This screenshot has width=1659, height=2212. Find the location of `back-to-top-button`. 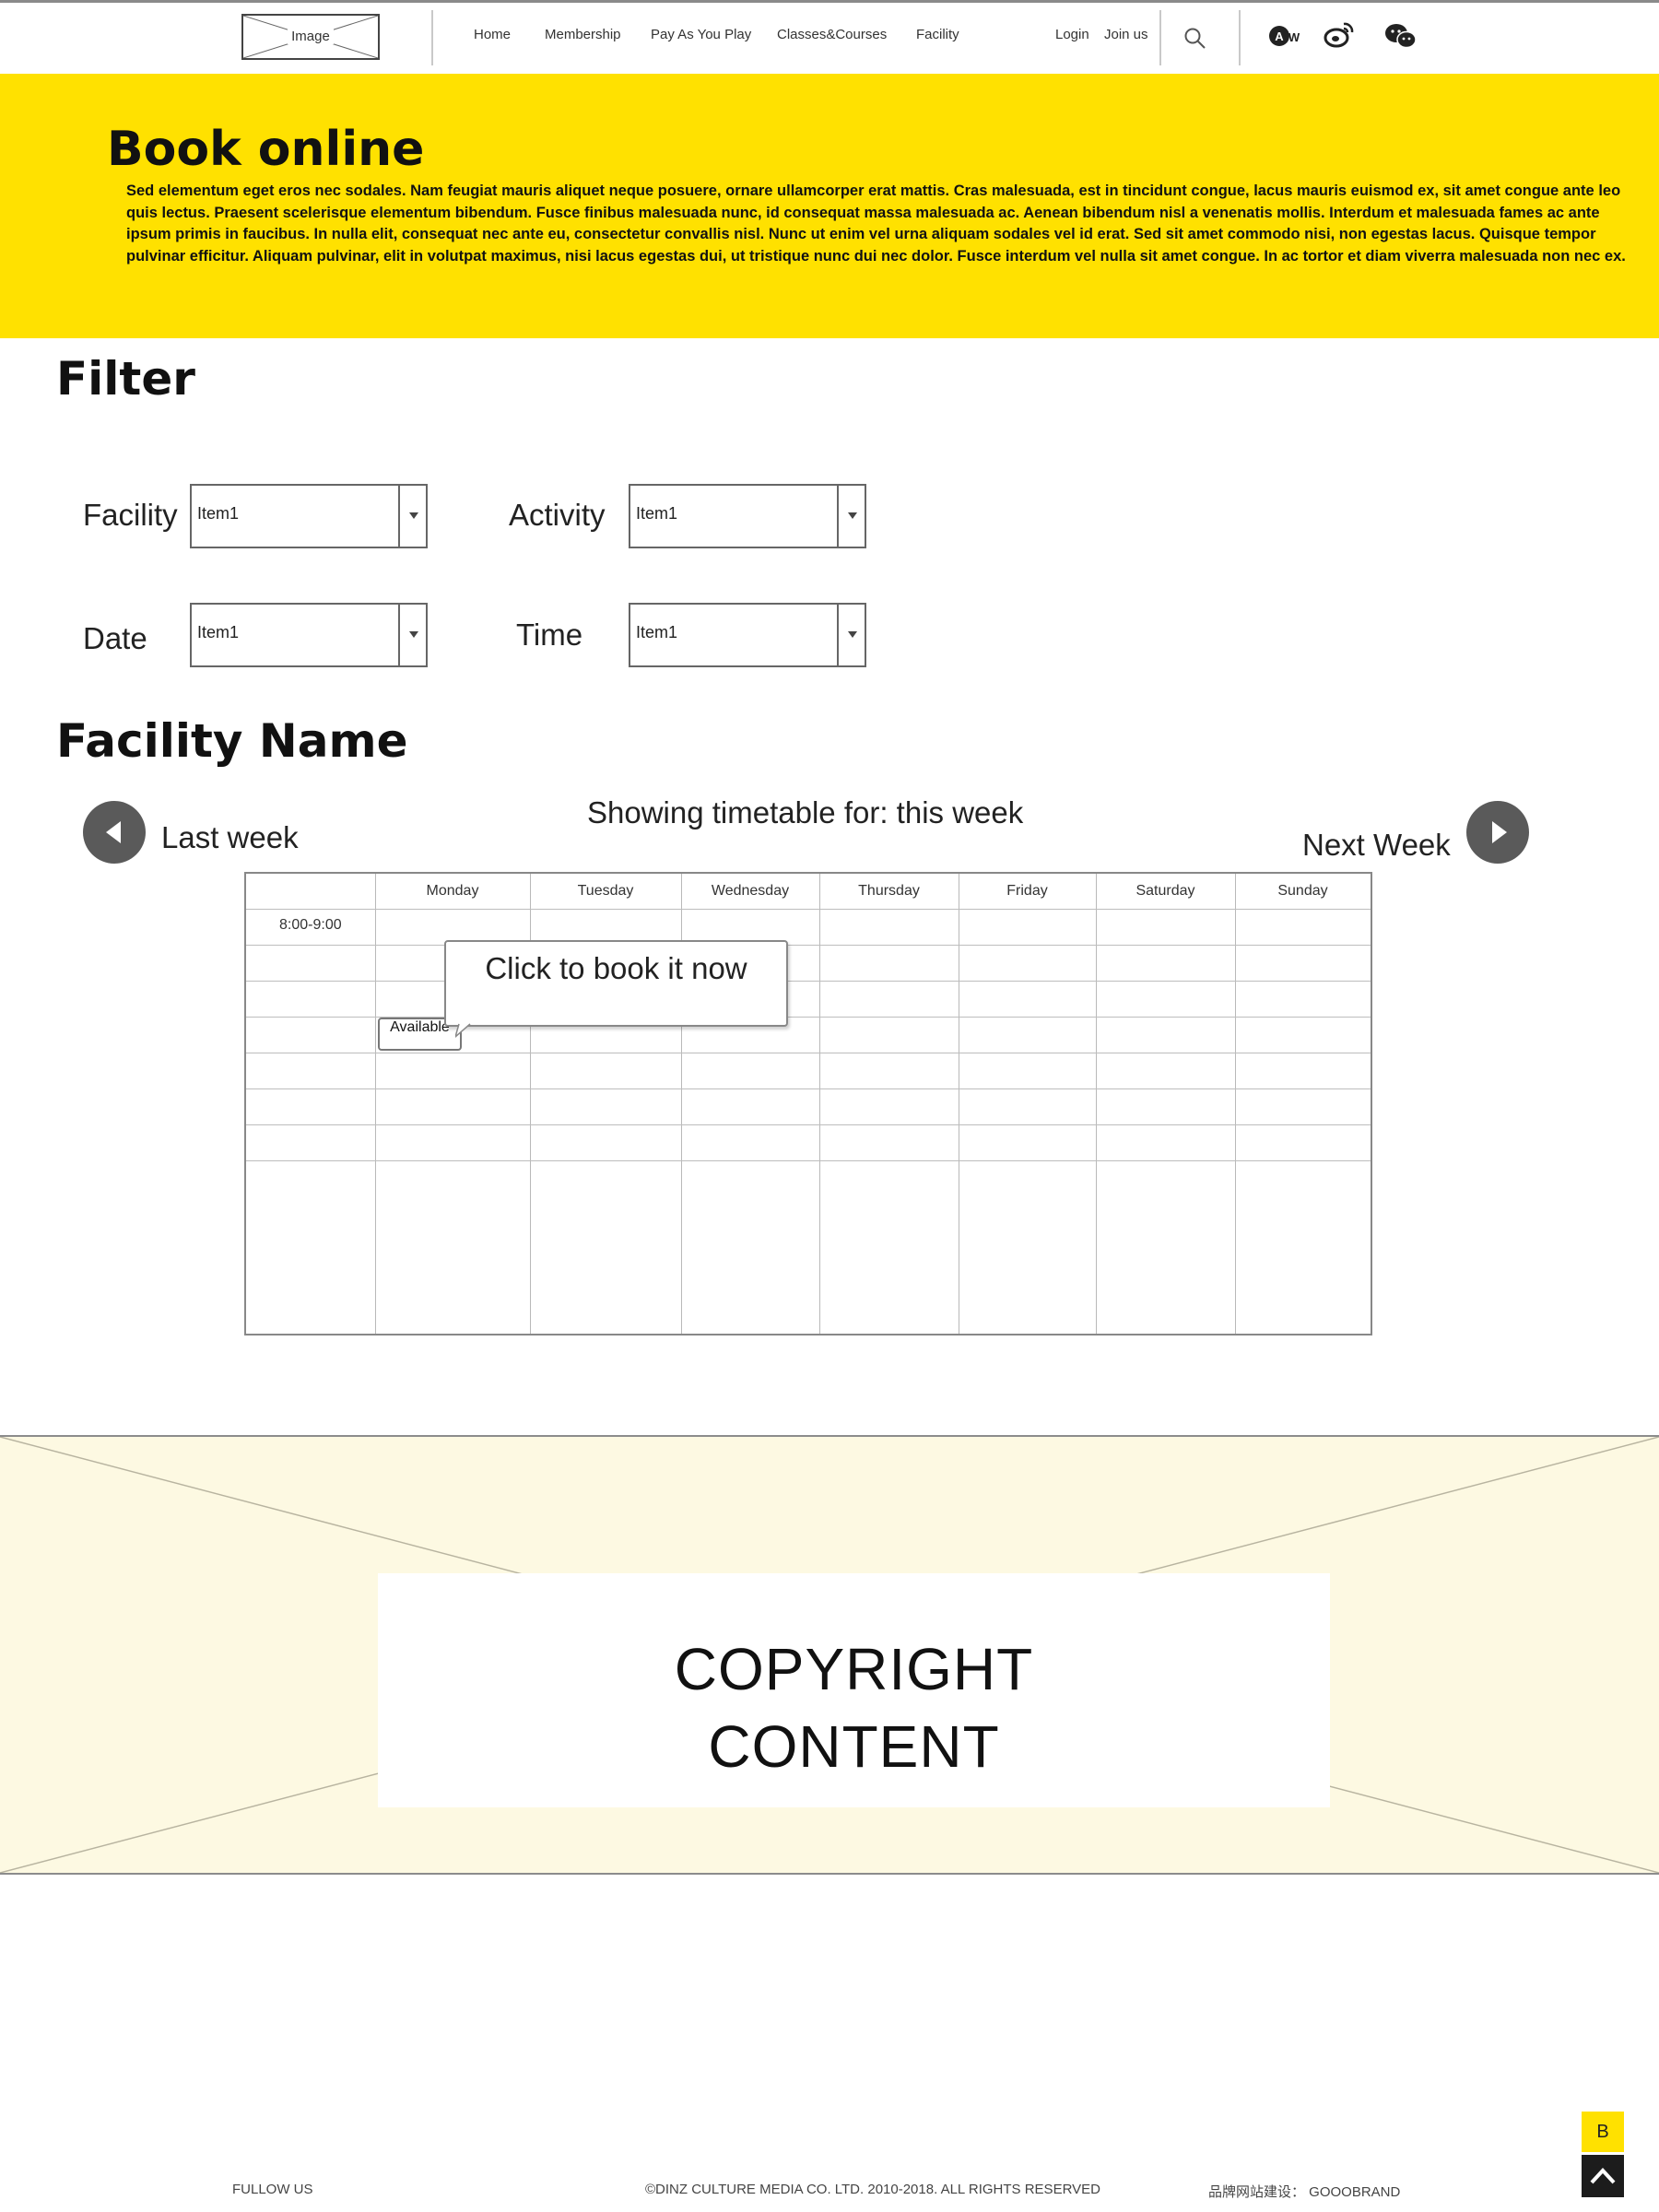

back-to-top-button is located at coordinates (1603, 2176).